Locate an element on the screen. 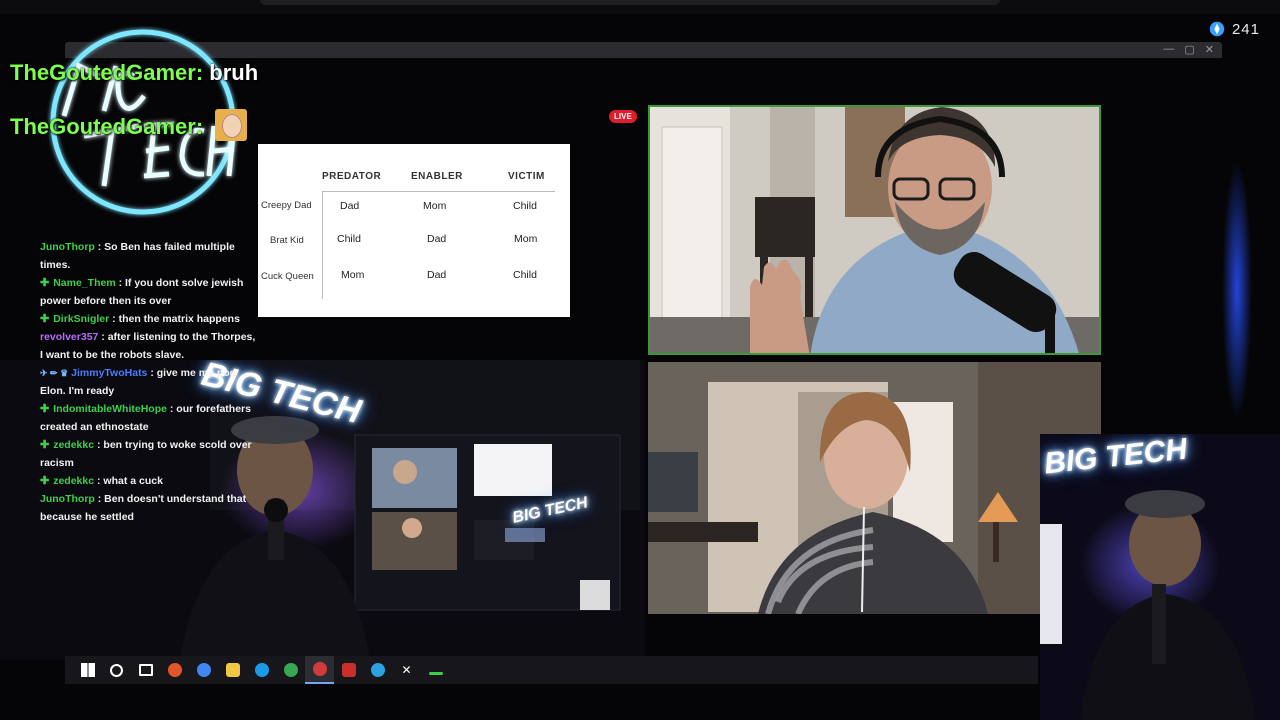 The image size is (1280, 720). chat-message: ✚ zedekkc : what a cuck is located at coordinates (149, 481).